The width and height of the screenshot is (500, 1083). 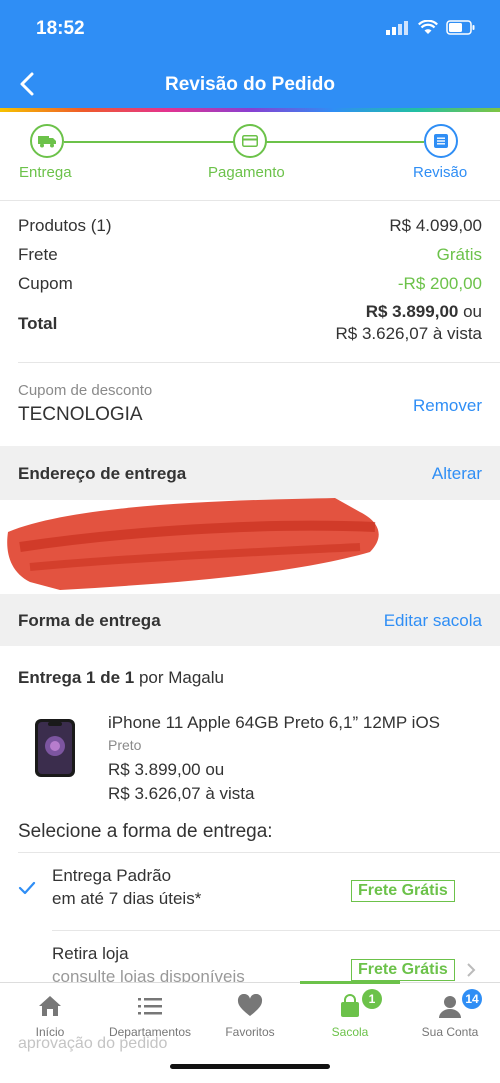 What do you see at coordinates (350, 982) in the screenshot?
I see `active-tab-indicator` at bounding box center [350, 982].